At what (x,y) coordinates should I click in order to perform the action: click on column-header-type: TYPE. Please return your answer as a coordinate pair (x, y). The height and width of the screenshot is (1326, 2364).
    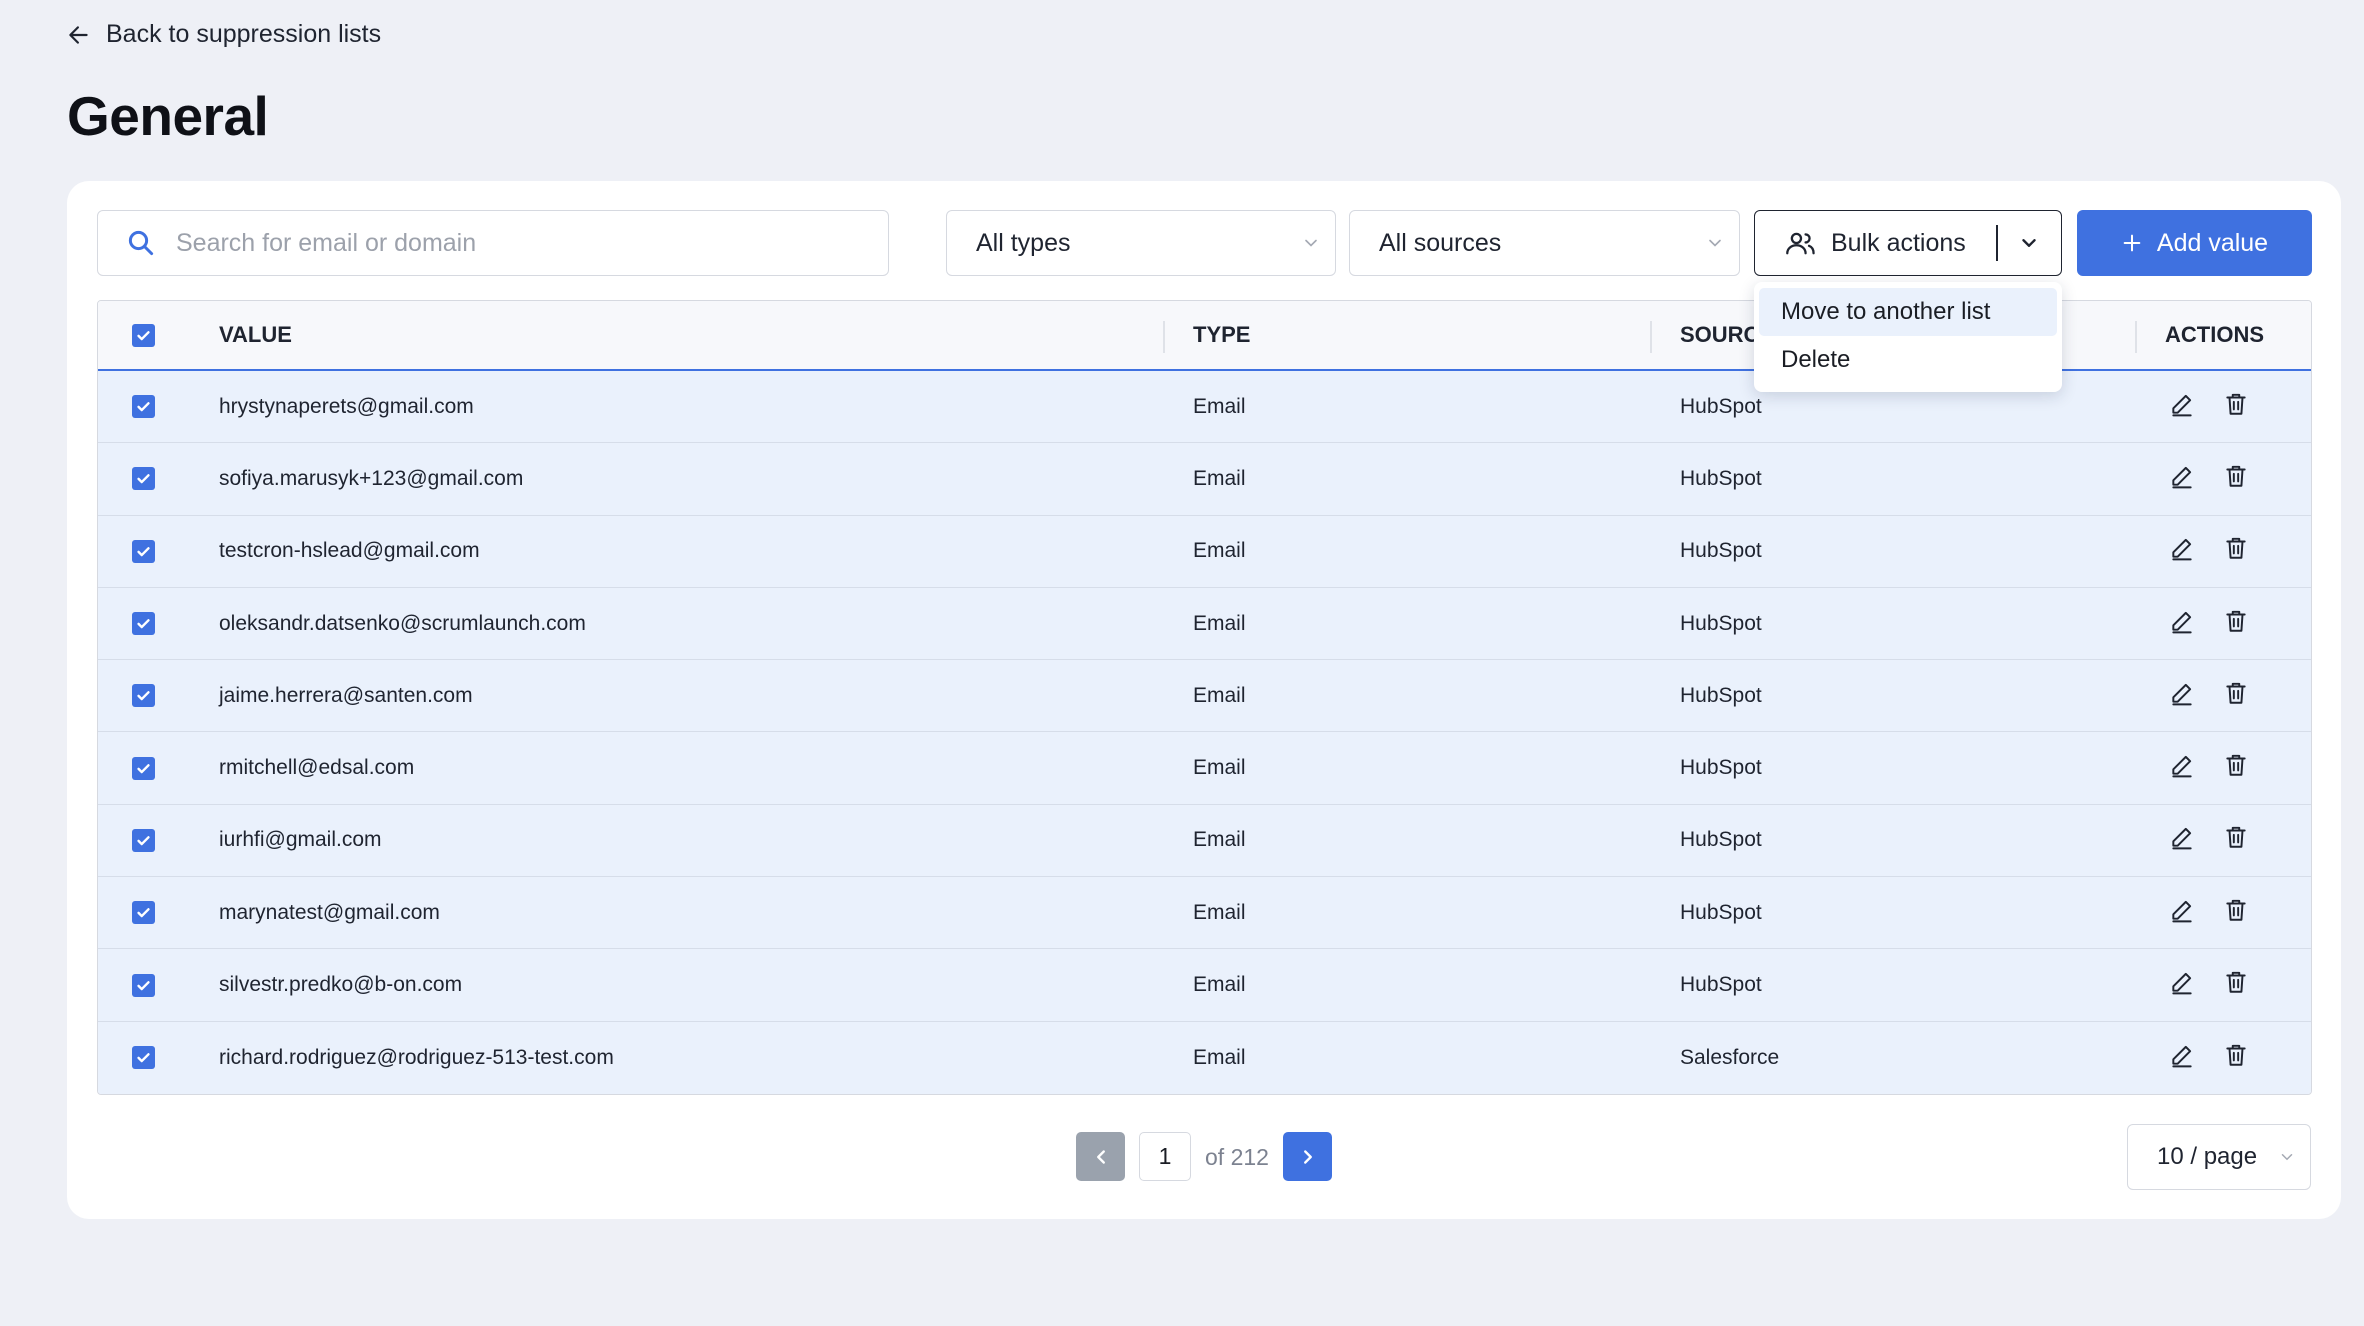
    Looking at the image, I should click on (1221, 335).